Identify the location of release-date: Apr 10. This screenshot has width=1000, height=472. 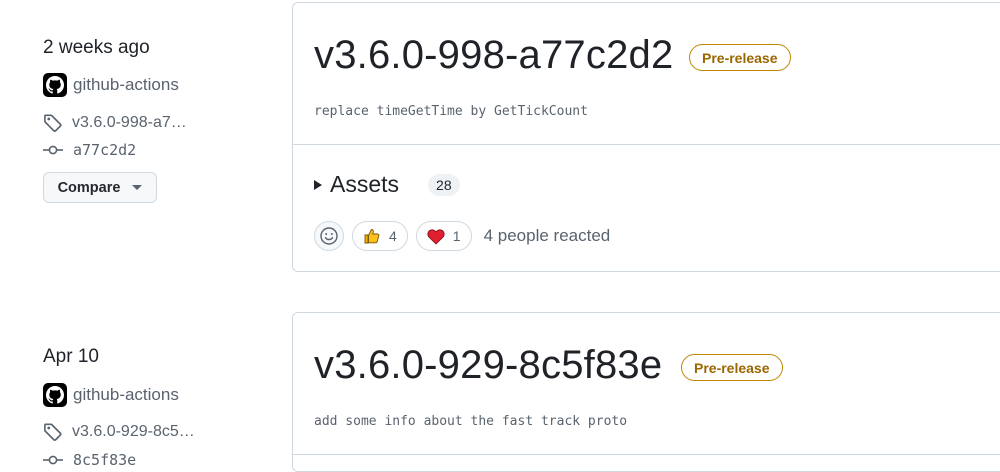
(71, 356).